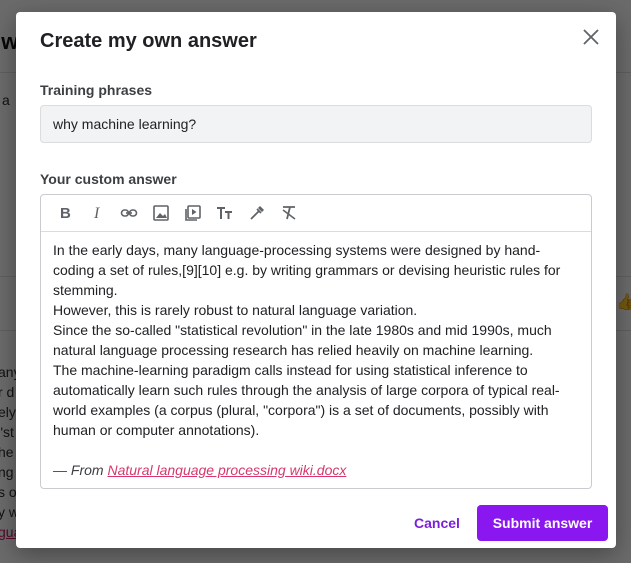 This screenshot has height=563, width=631. What do you see at coordinates (437, 523) in the screenshot?
I see `cancel-button: Cancel` at bounding box center [437, 523].